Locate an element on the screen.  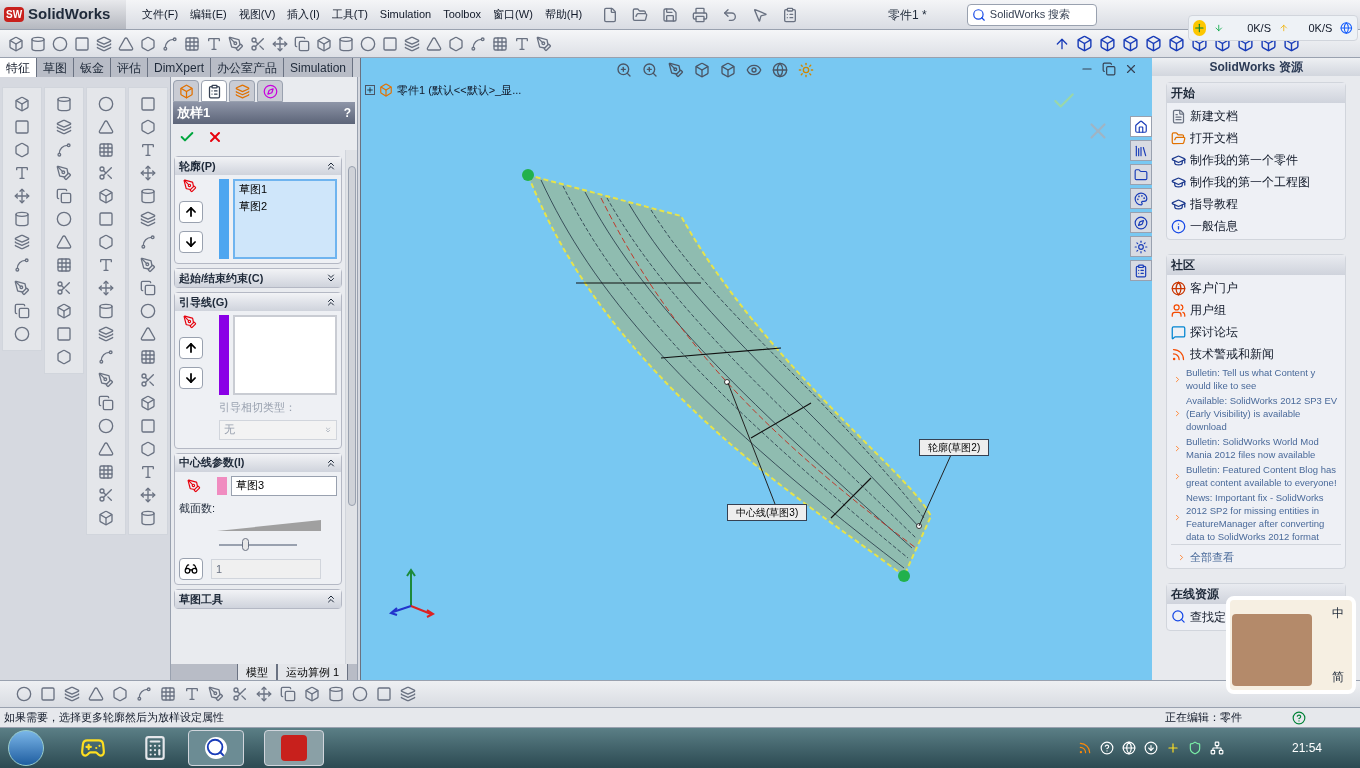
move-up-button is located at coordinates (191, 212).